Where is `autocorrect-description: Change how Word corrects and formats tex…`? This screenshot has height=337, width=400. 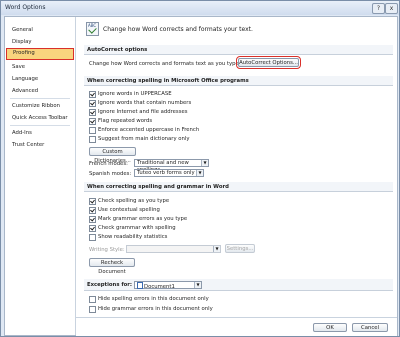
autocorrect-description: Change how Word corrects and formats tex… is located at coordinates (165, 64).